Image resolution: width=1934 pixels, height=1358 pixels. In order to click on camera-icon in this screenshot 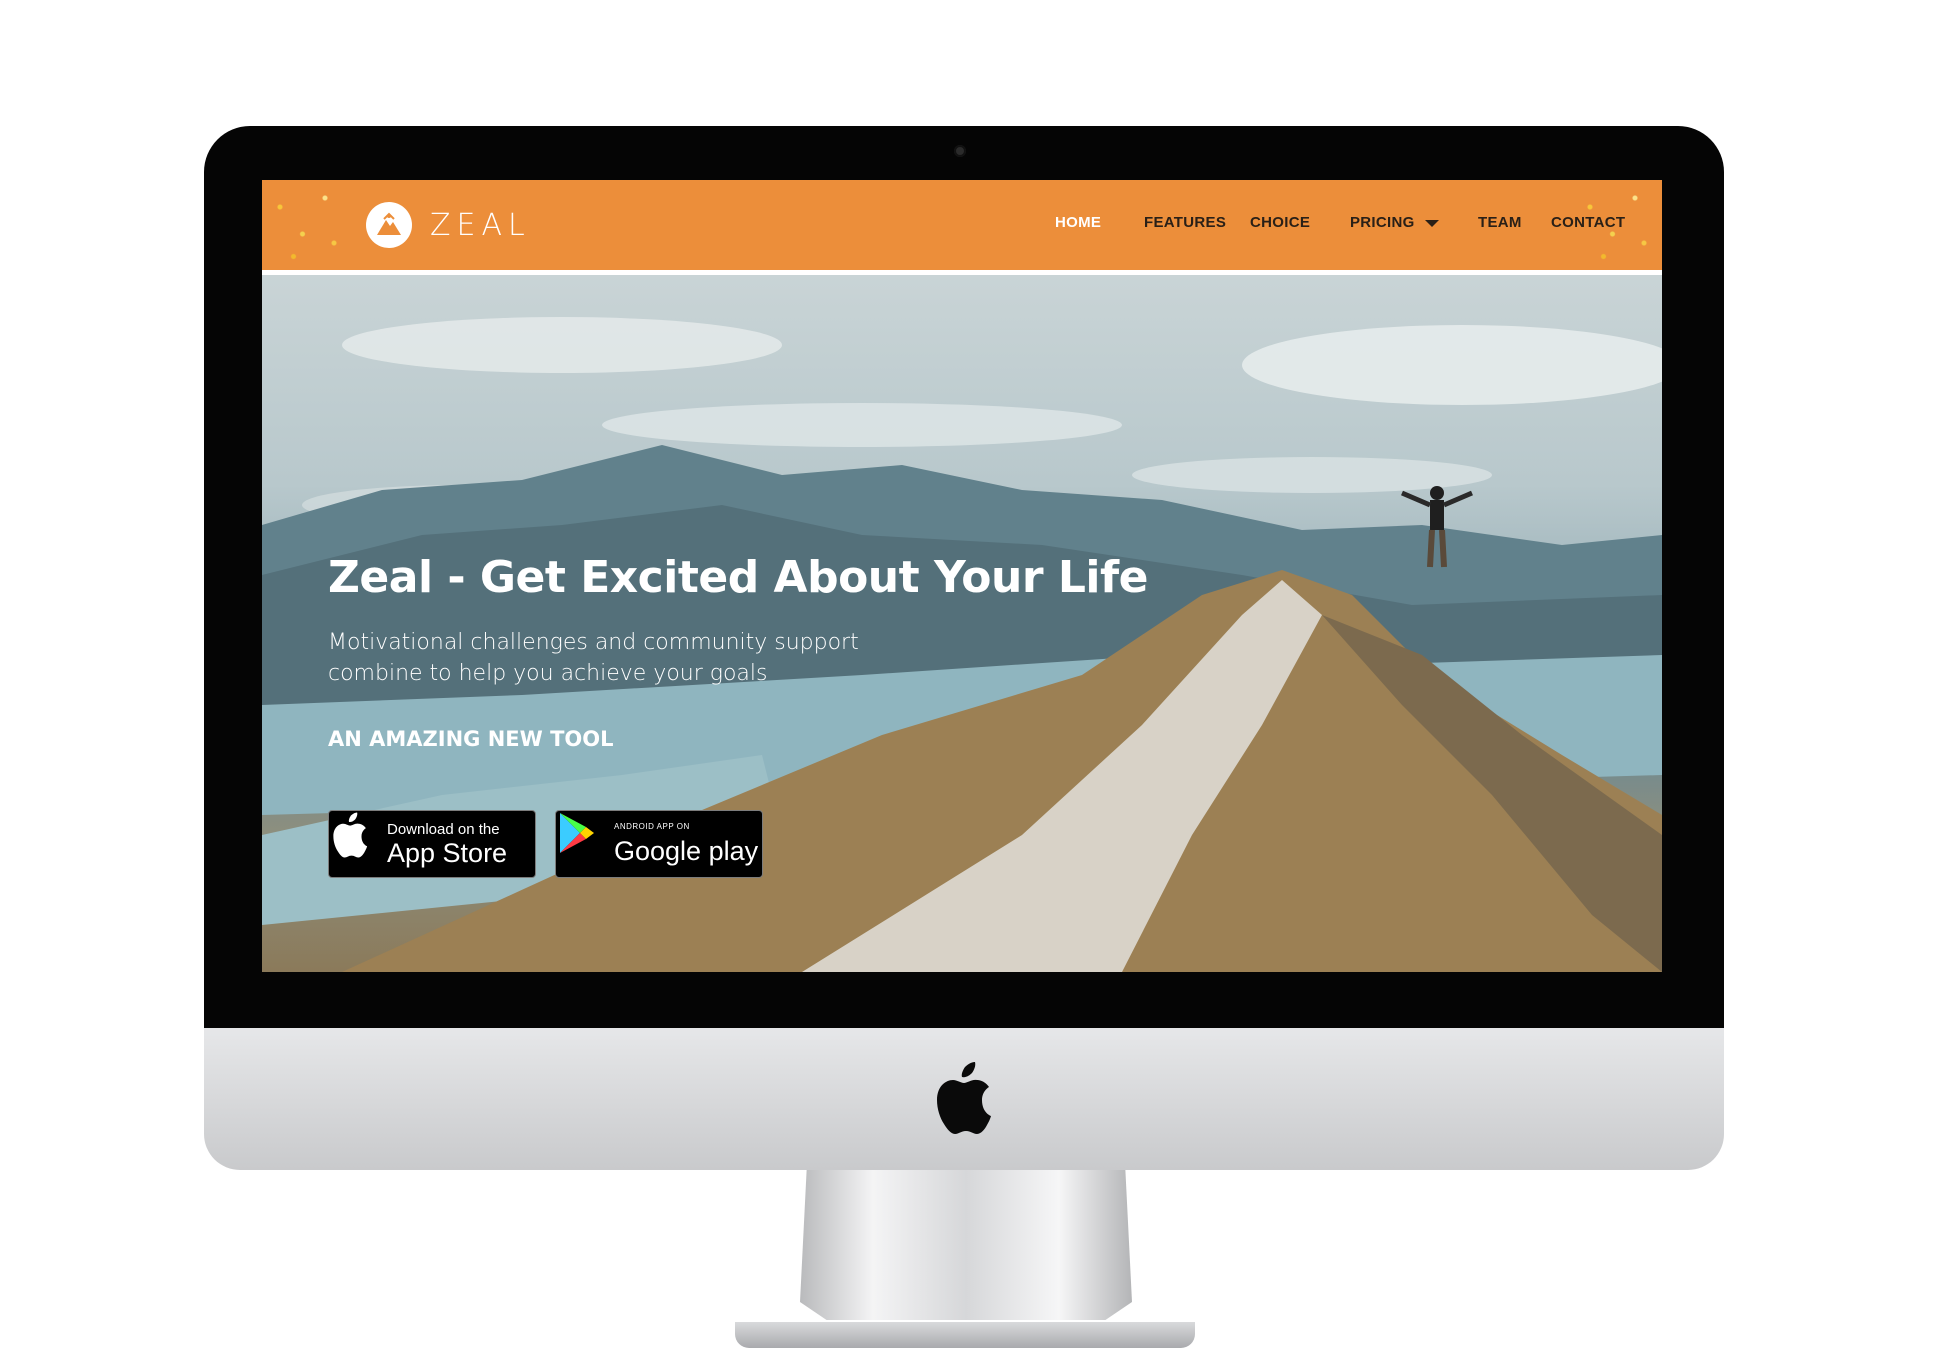, I will do `click(960, 151)`.